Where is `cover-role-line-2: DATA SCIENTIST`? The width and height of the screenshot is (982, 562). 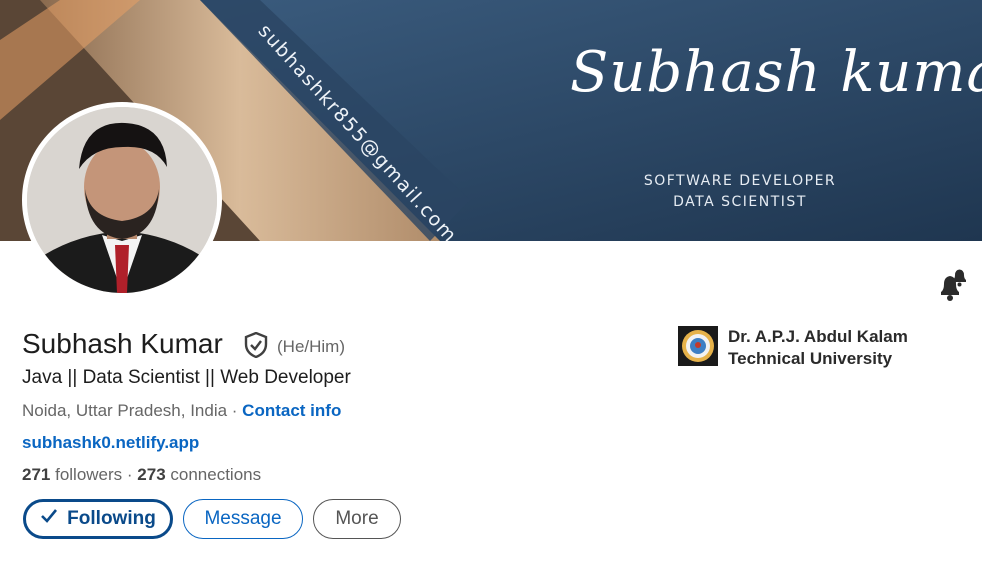
cover-role-line-2: DATA SCIENTIST is located at coordinates (740, 202).